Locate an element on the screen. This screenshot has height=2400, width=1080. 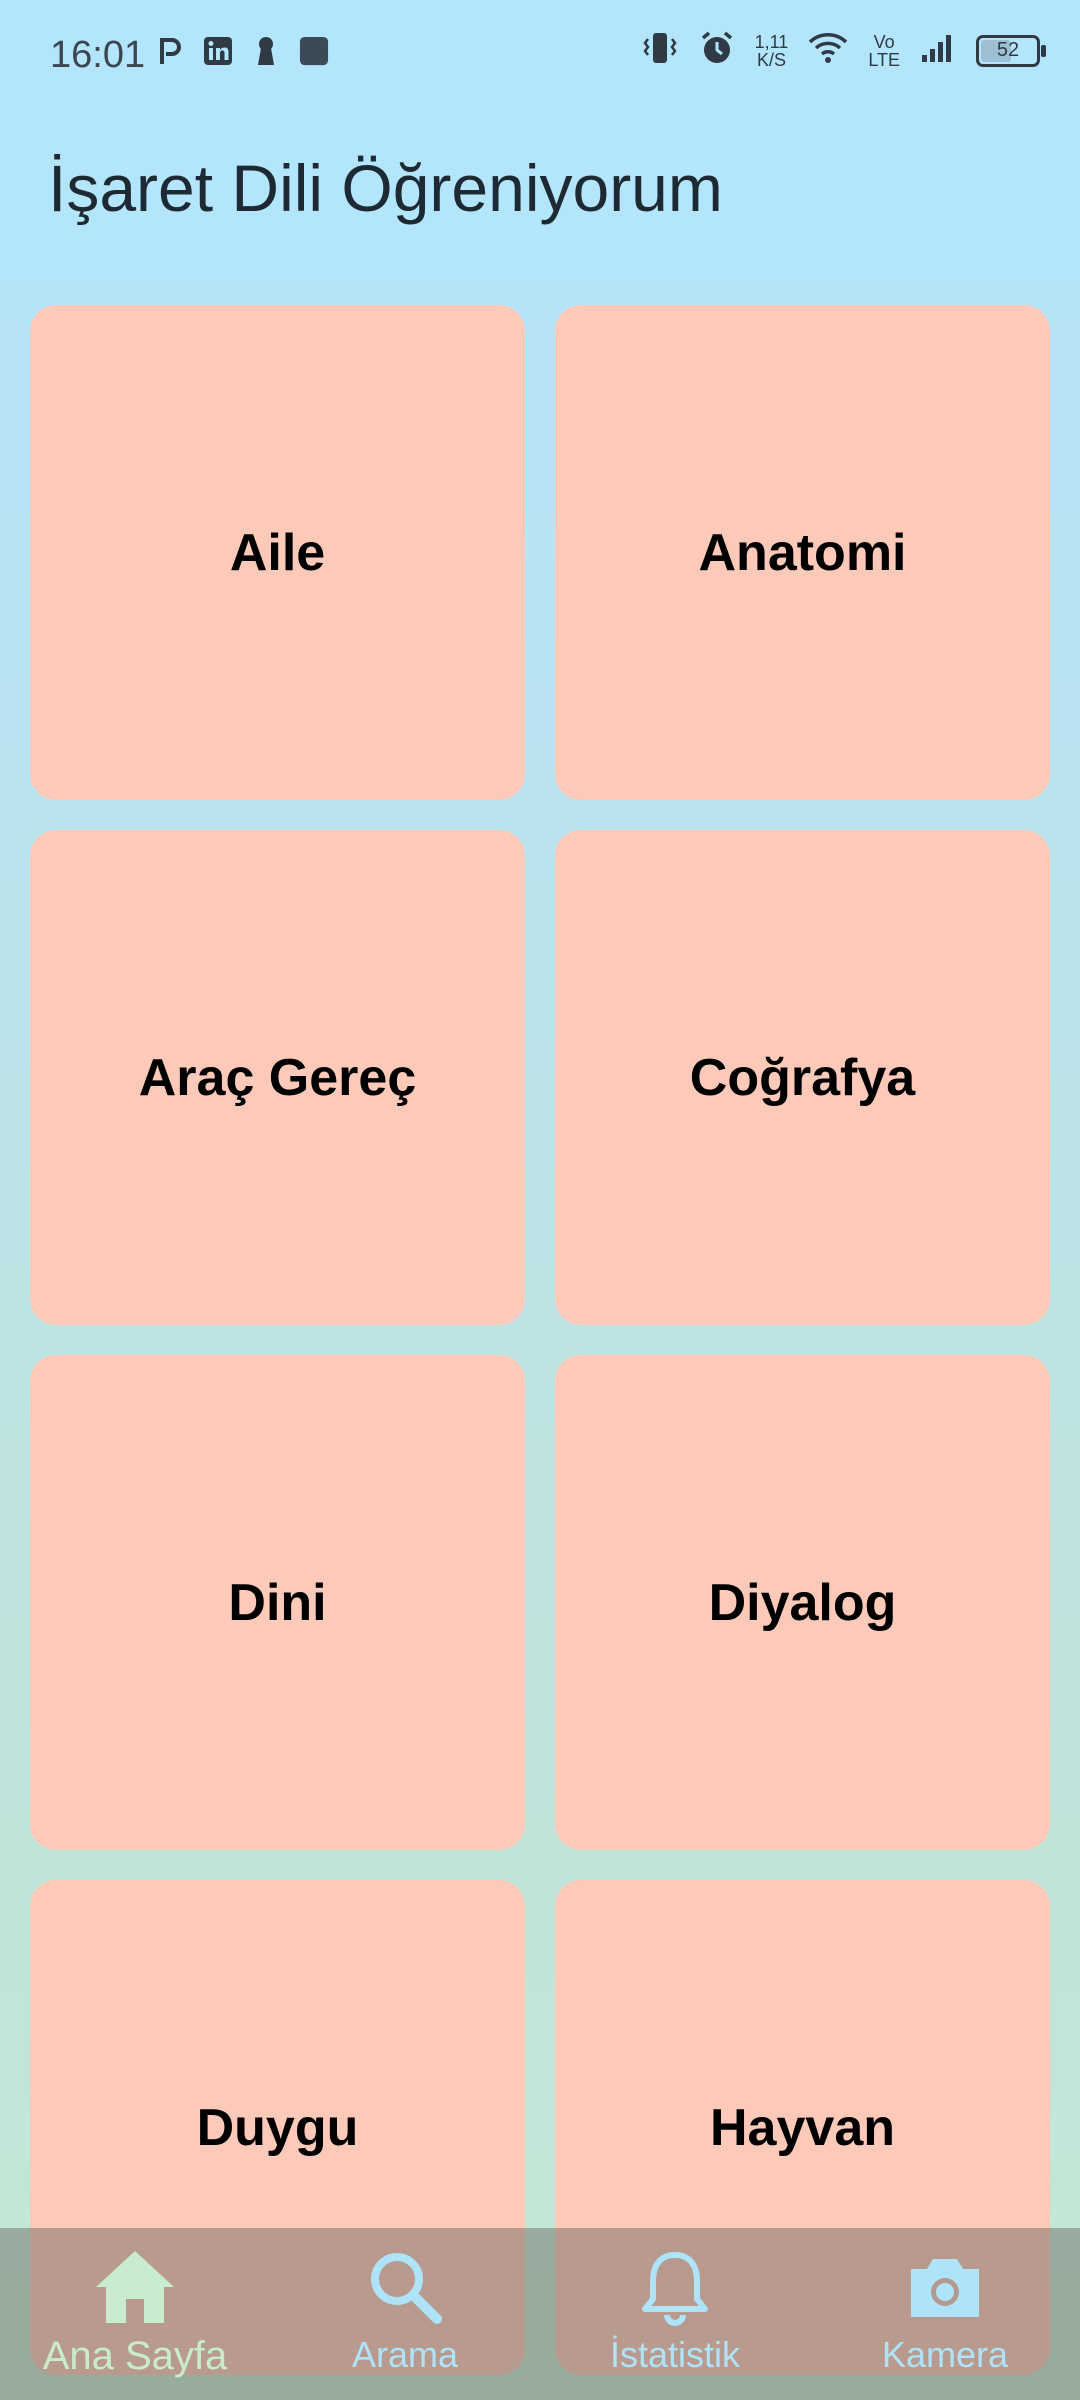
net-speed-value: 1,11 is located at coordinates (771, 41).